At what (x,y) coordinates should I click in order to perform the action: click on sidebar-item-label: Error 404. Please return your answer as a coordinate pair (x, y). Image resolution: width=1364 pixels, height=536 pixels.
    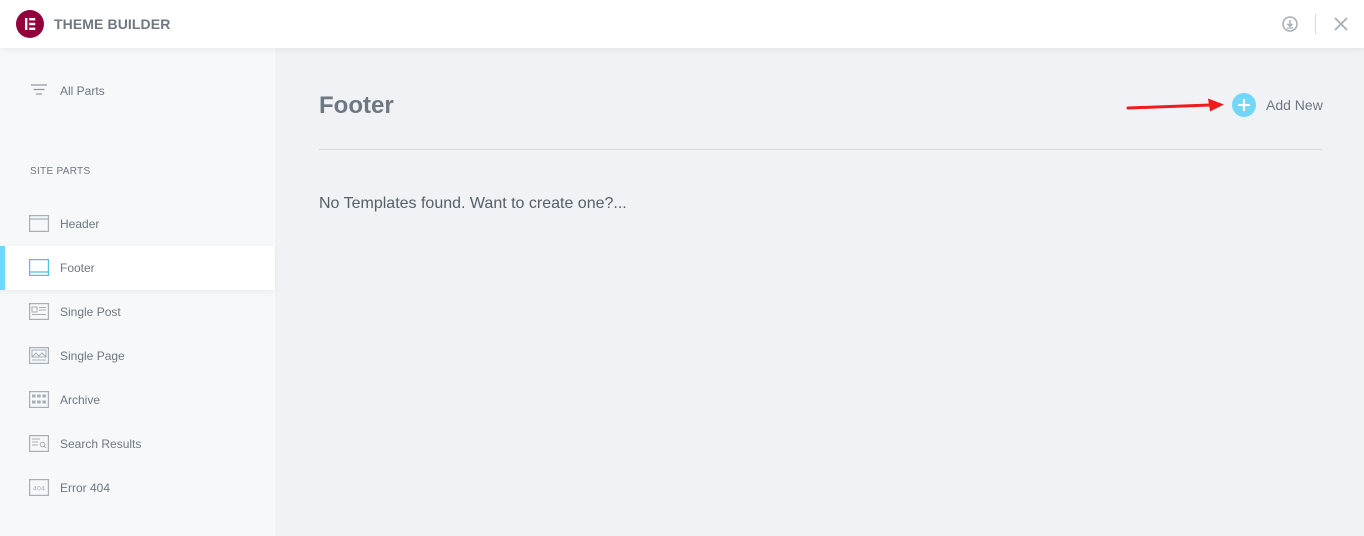
    Looking at the image, I should click on (85, 488).